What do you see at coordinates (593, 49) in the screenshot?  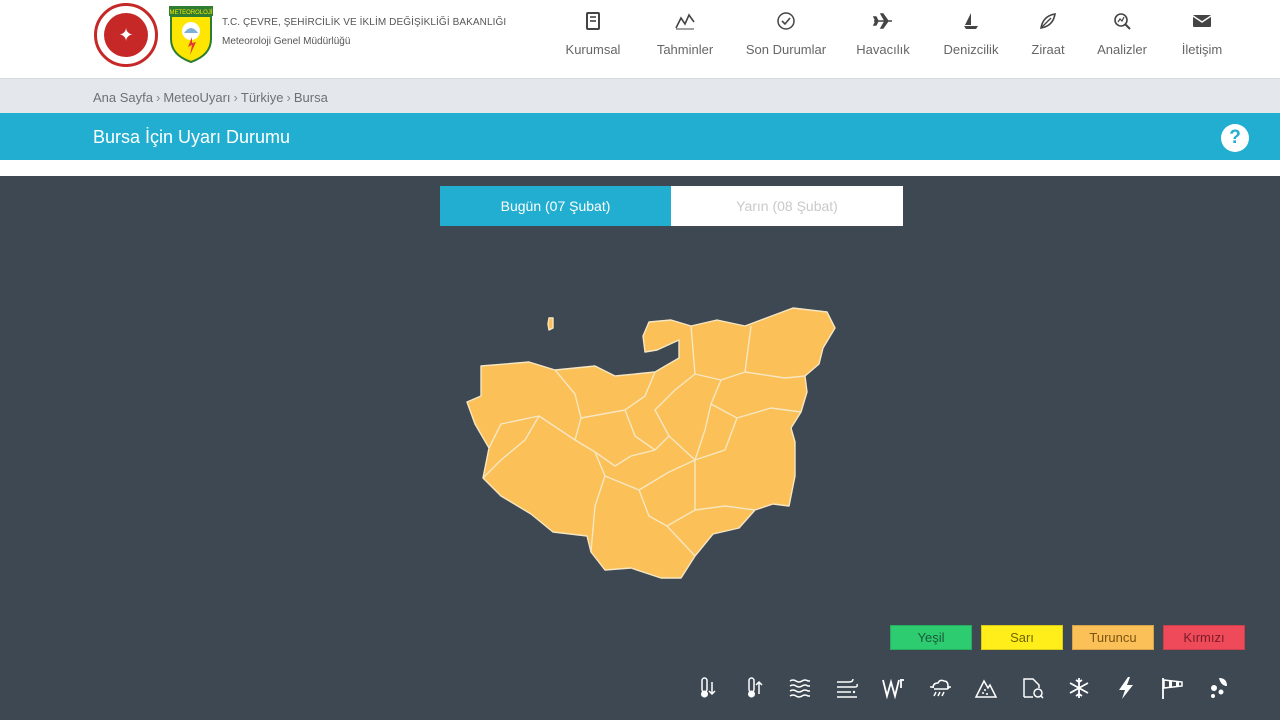 I see `nav-label: Kurumsal` at bounding box center [593, 49].